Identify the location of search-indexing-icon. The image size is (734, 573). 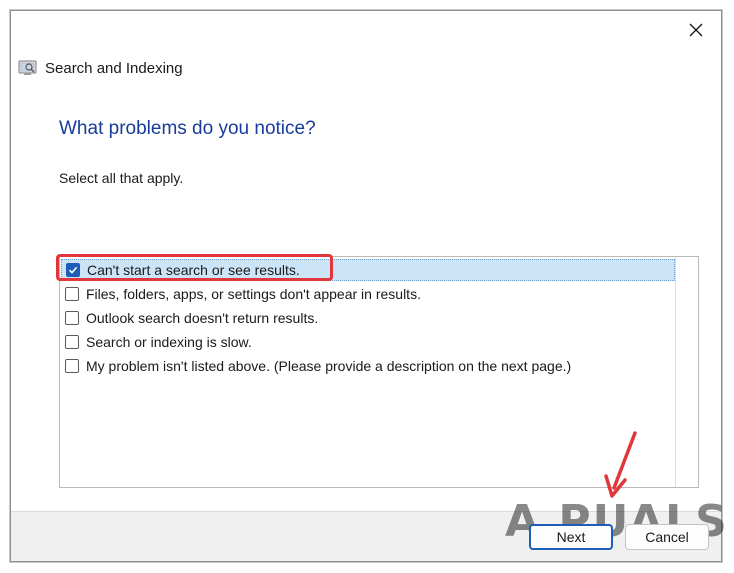
(28, 68).